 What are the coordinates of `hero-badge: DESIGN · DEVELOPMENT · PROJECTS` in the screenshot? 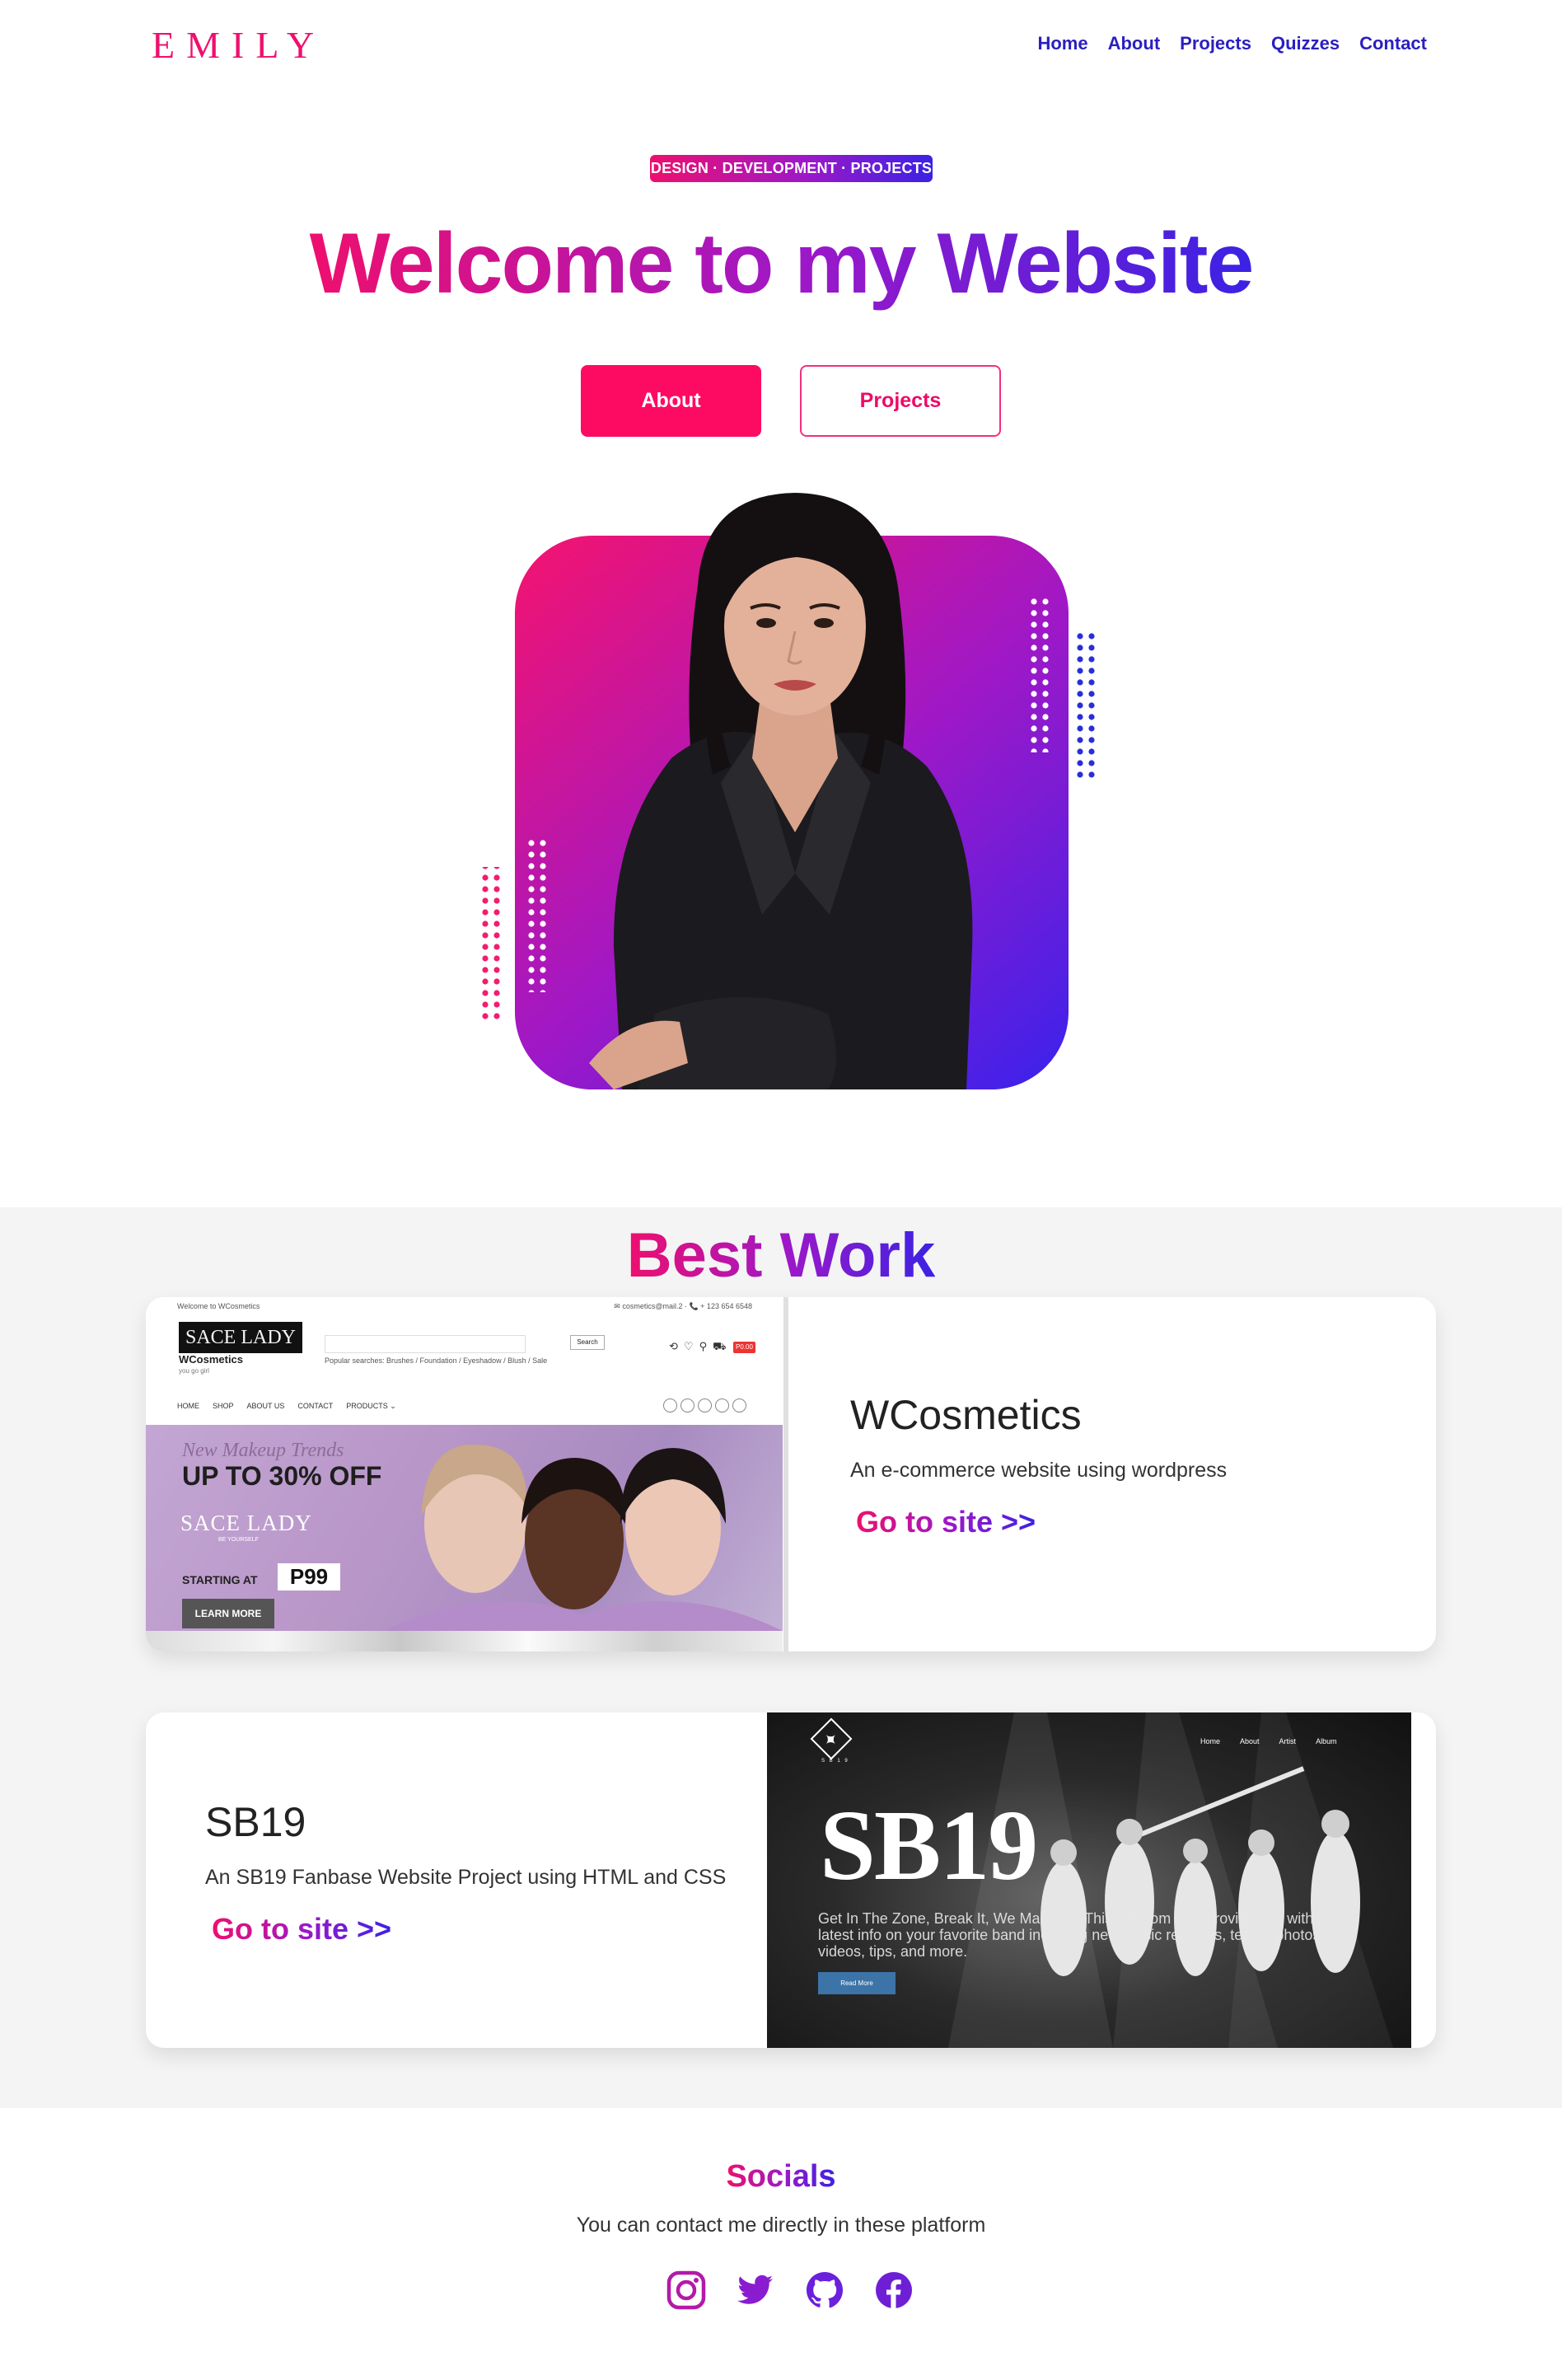 It's located at (791, 168).